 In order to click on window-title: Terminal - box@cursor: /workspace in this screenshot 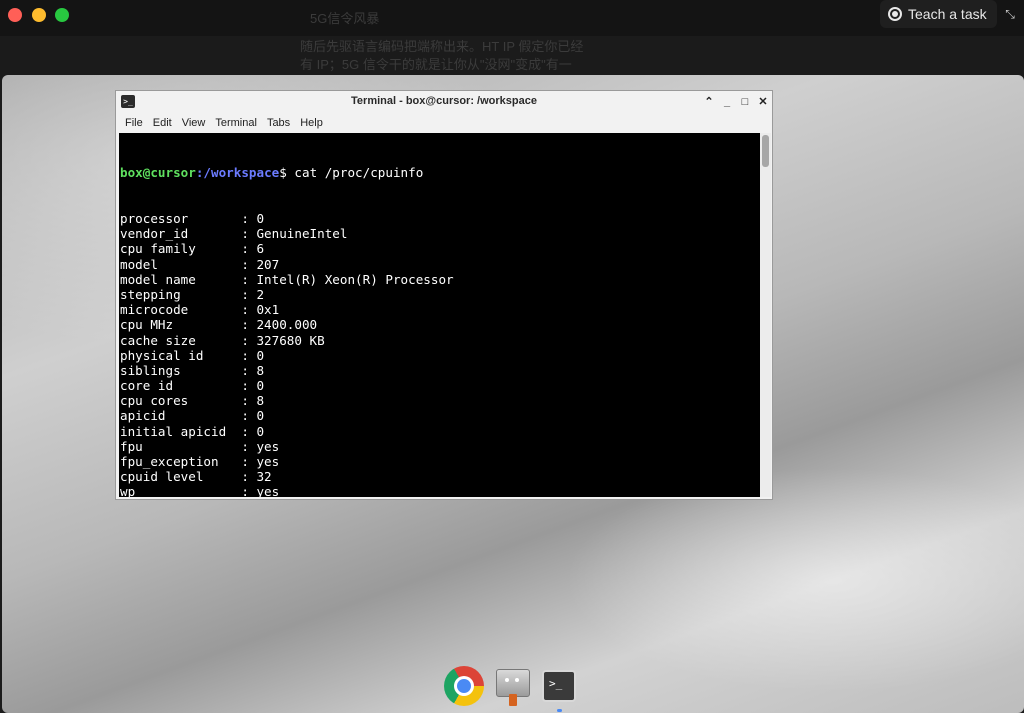, I will do `click(444, 101)`.